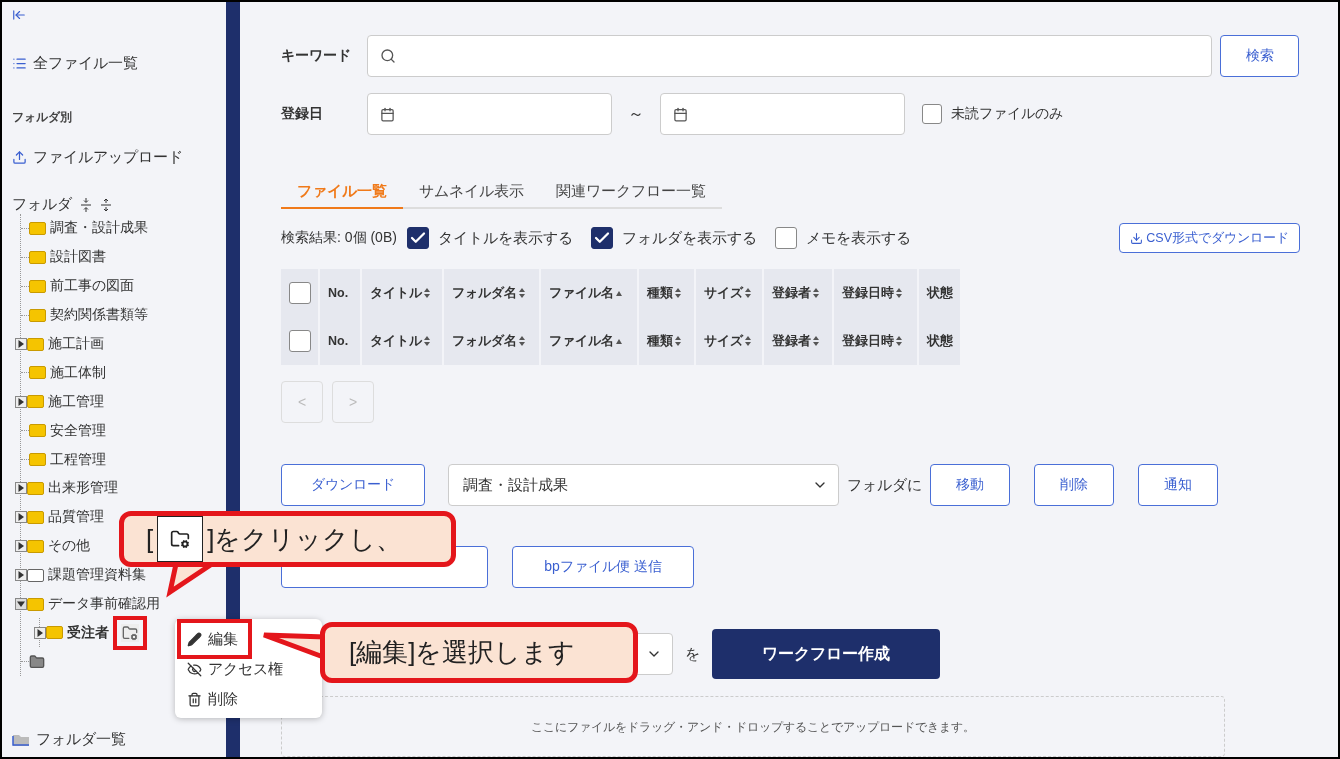 The width and height of the screenshot is (1340, 759). What do you see at coordinates (194, 639) in the screenshot?
I see `pencil-icon` at bounding box center [194, 639].